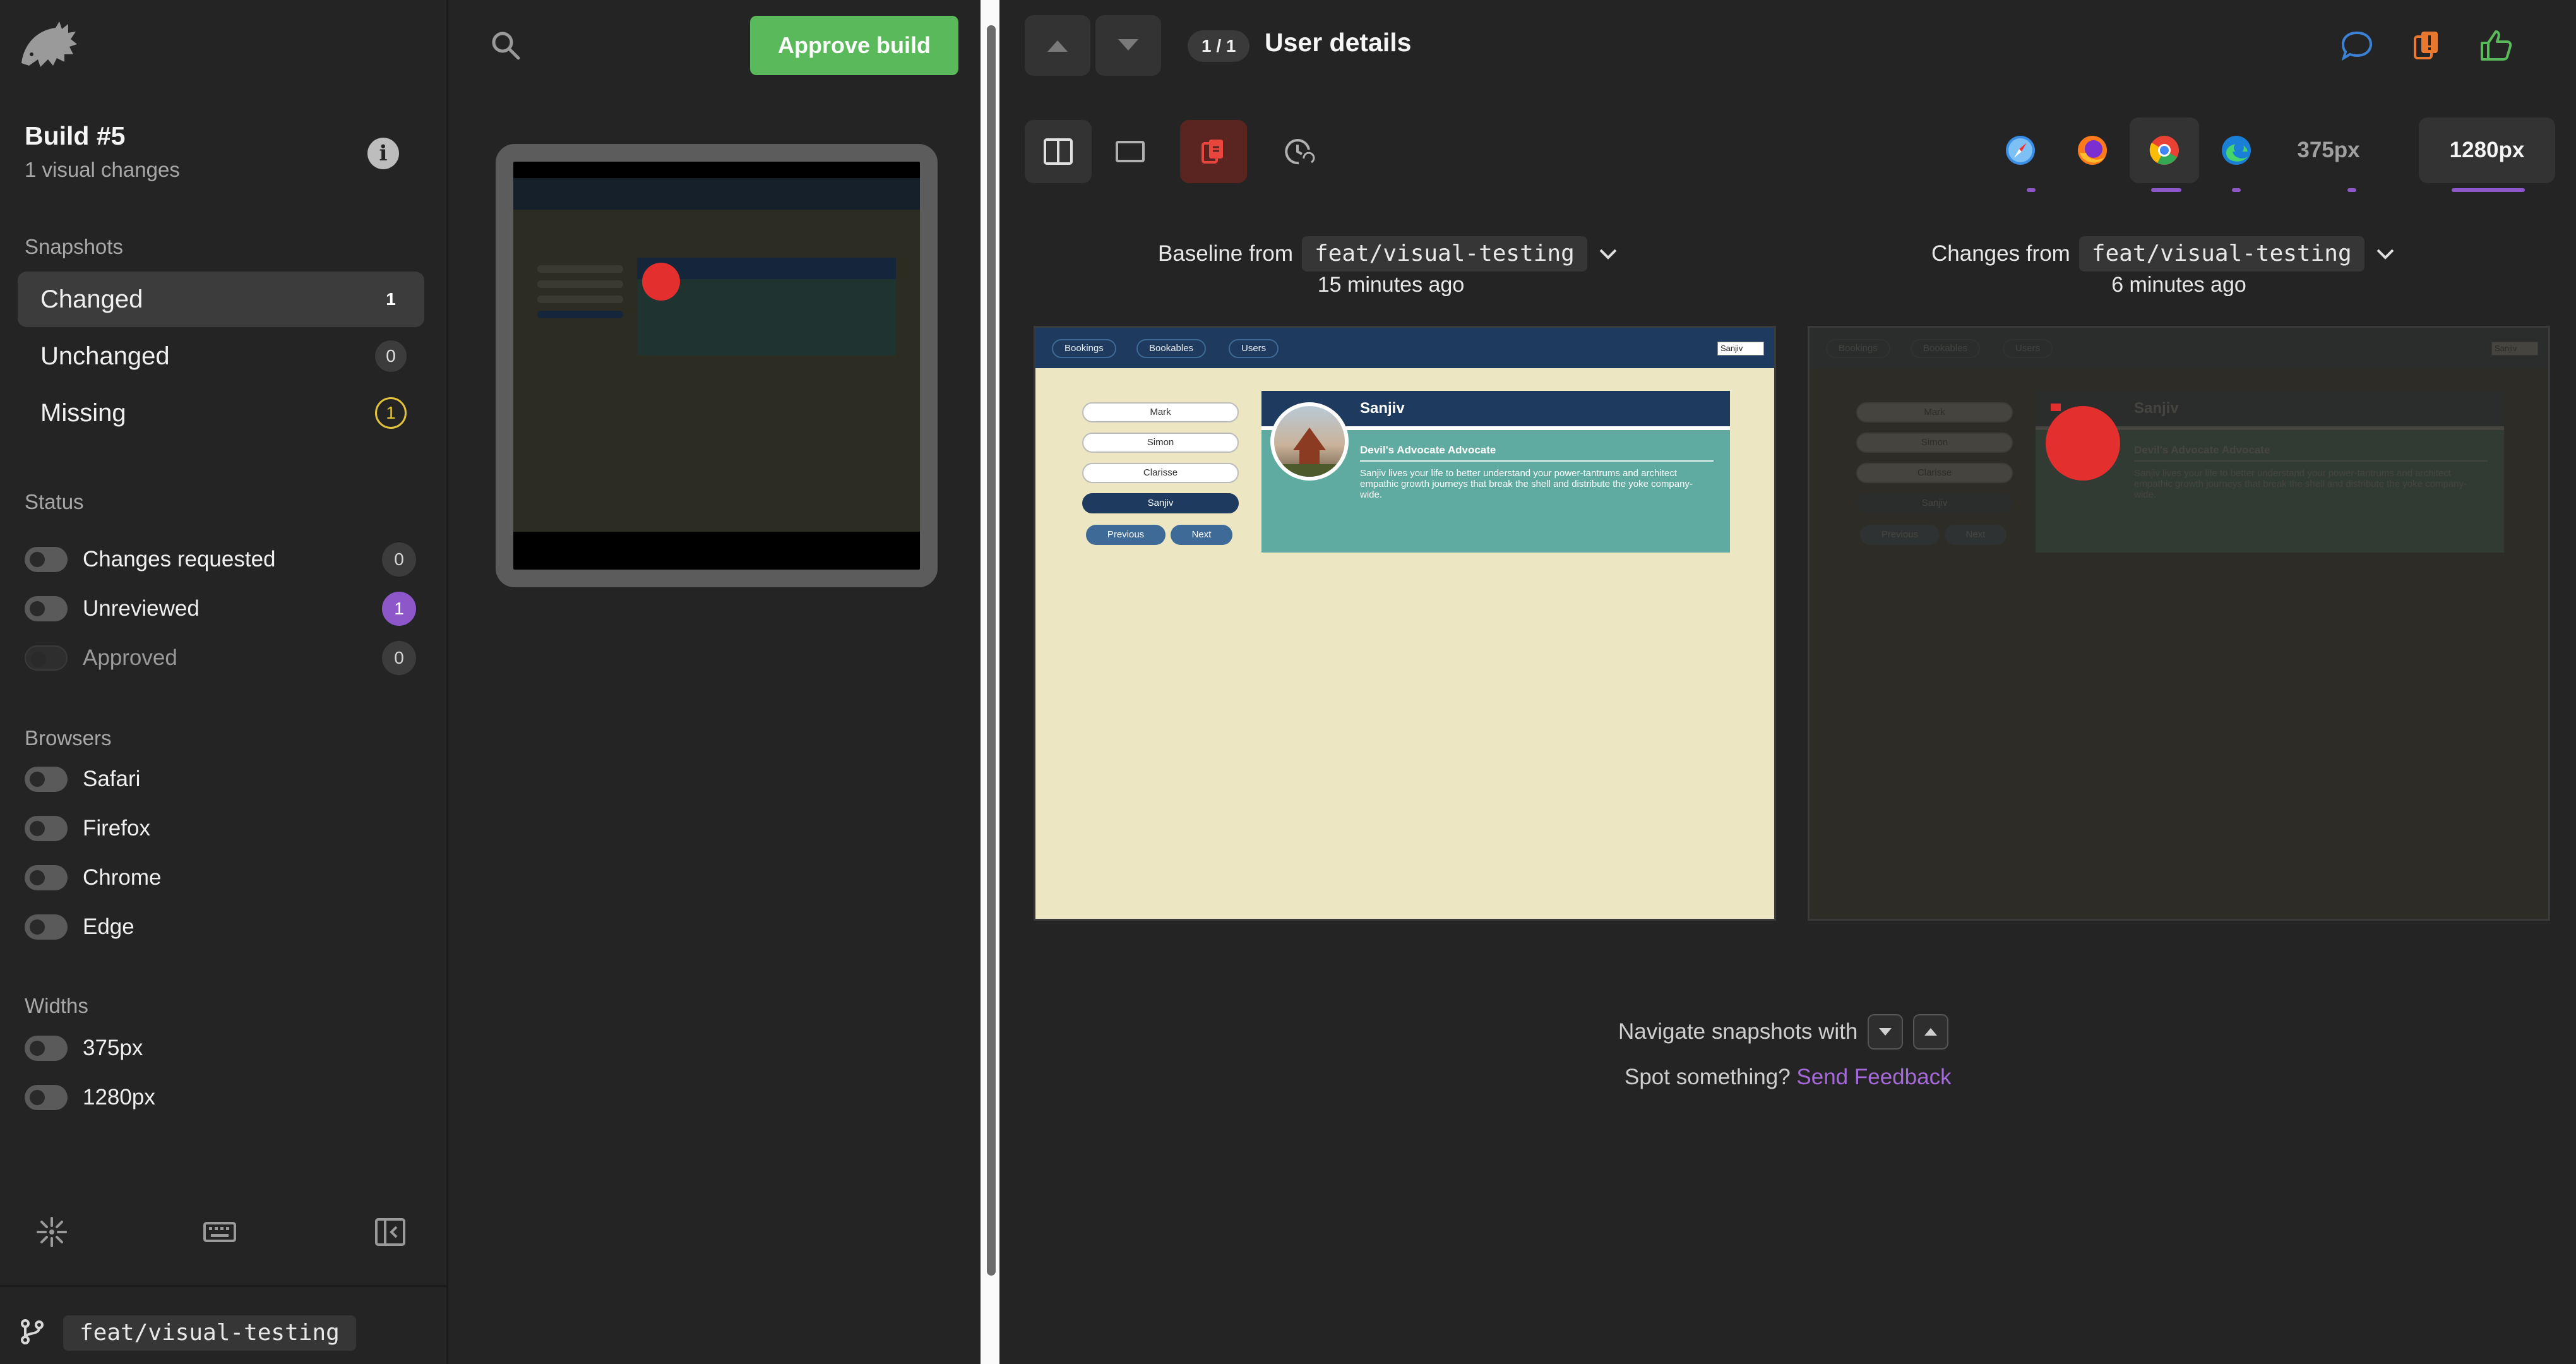 The height and width of the screenshot is (1364, 2576). What do you see at coordinates (220, 1048) in the screenshot?
I see `width-toggle-375: 375px` at bounding box center [220, 1048].